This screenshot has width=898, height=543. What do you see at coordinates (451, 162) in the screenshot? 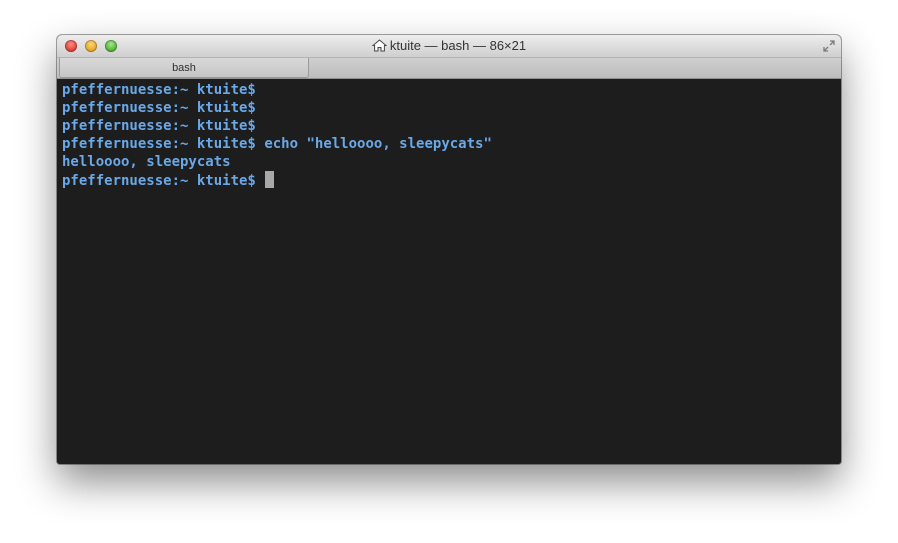
I see `terminal-line: helloooo, sleepycats` at bounding box center [451, 162].